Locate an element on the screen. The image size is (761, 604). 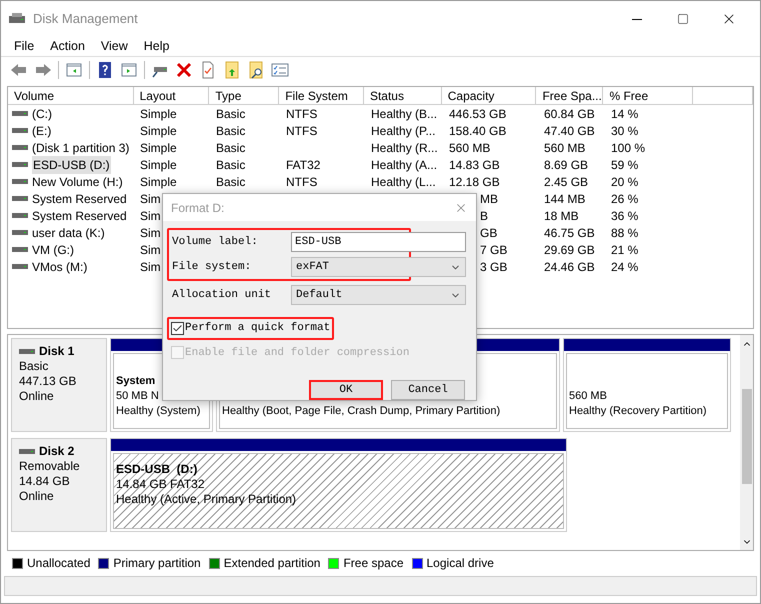
partition-title: System is located at coordinates (136, 381).